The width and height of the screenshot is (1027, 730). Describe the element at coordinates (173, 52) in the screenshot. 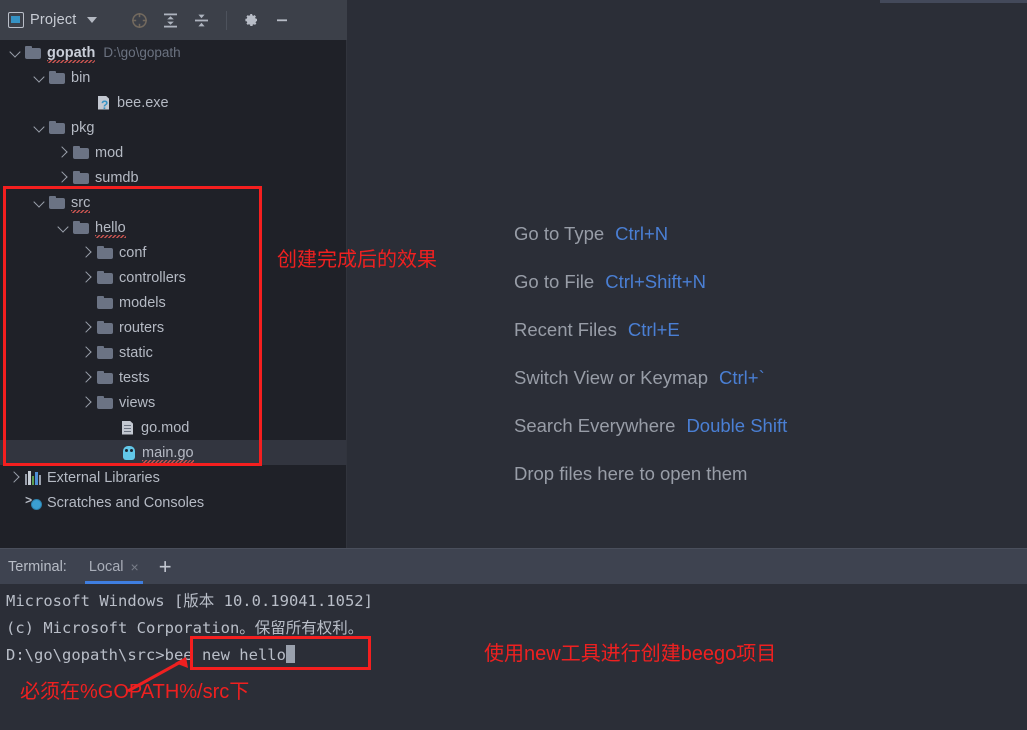

I see `tree-node-gopath: gopath D:\go\gopath` at that location.